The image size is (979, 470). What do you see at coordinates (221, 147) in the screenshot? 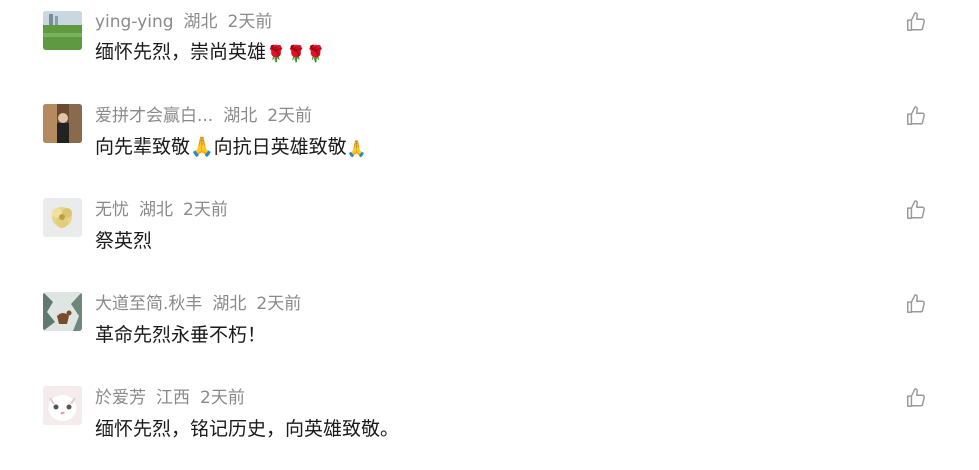
I see `comment-text-content: 向先辈致敬🙏向抗日英雄致敬` at bounding box center [221, 147].